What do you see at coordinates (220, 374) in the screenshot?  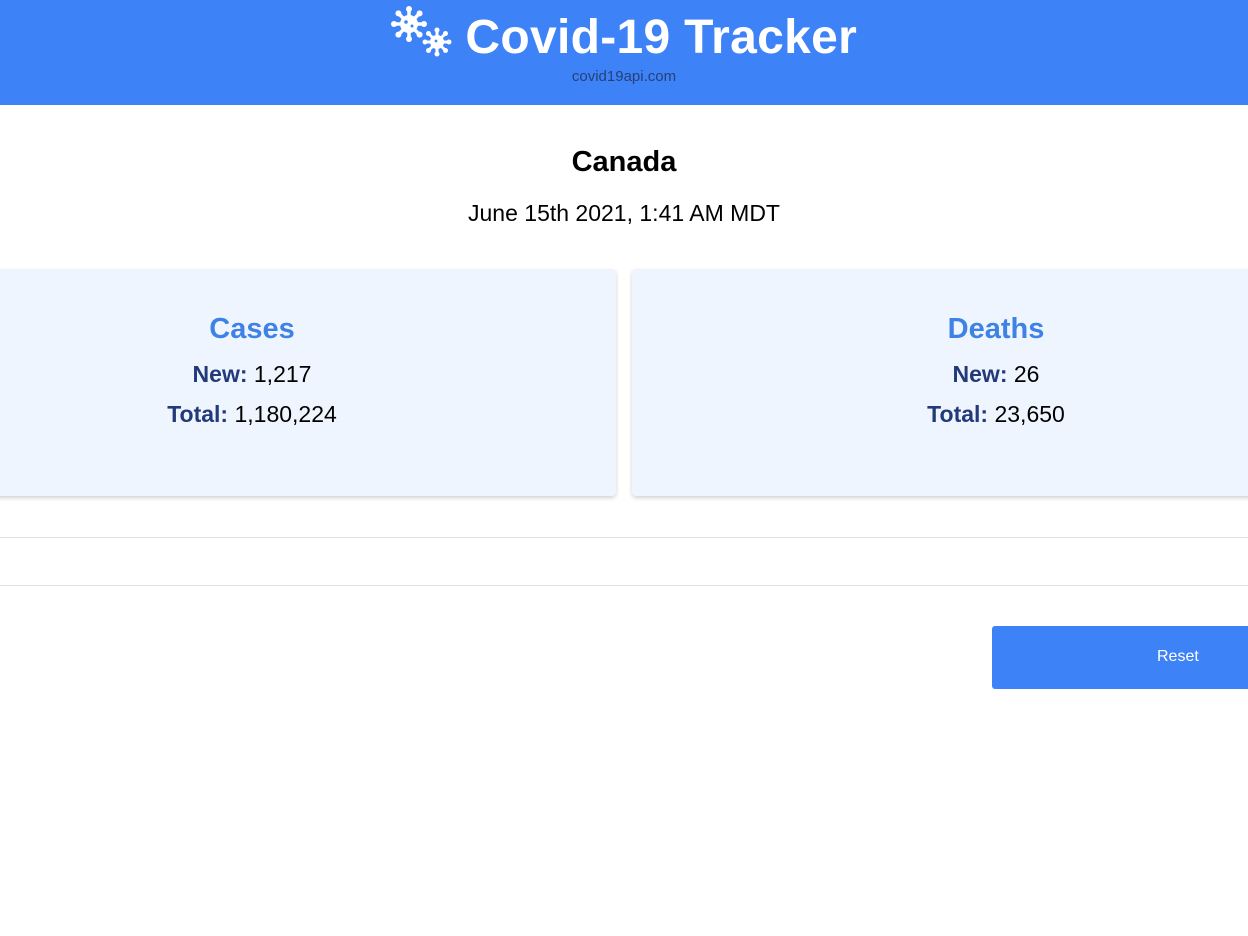 I see `cases-new-label: New:` at bounding box center [220, 374].